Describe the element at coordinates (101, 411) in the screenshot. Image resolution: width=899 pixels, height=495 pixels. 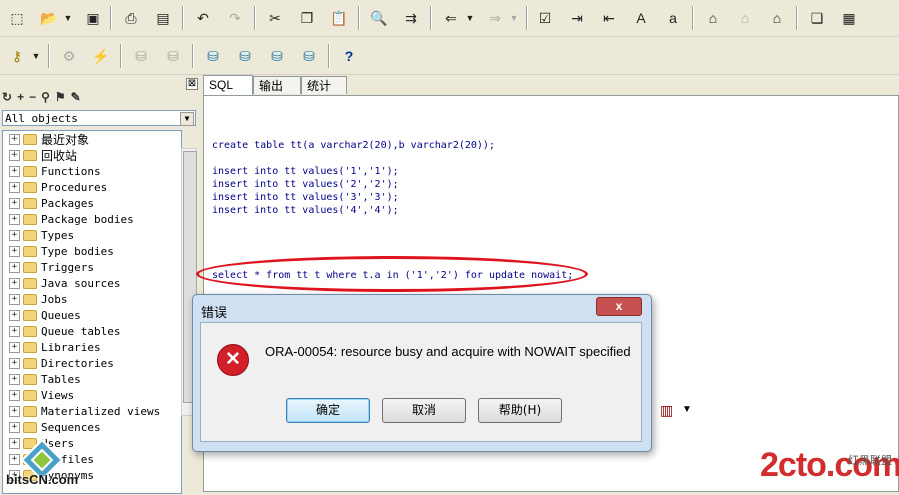
I see `tree-item-label: Materialized views` at that location.